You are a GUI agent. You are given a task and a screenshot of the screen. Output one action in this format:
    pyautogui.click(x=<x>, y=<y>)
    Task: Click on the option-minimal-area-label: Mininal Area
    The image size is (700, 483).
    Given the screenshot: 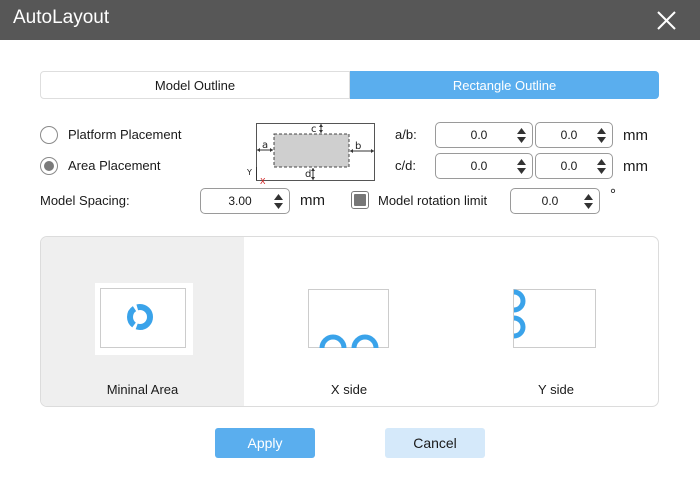 What is the action you would take?
    pyautogui.click(x=142, y=389)
    